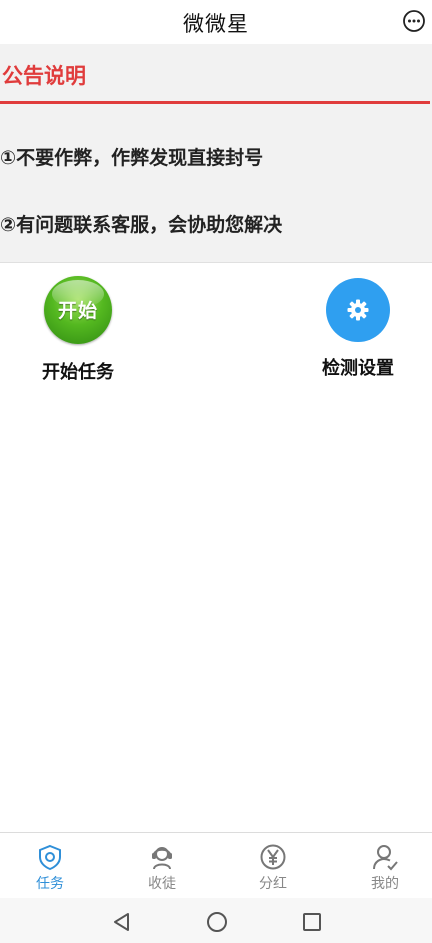 The image size is (432, 943). Describe the element at coordinates (216, 333) in the screenshot. I see `action-grid: 开始 开始任务 检测设置` at that location.